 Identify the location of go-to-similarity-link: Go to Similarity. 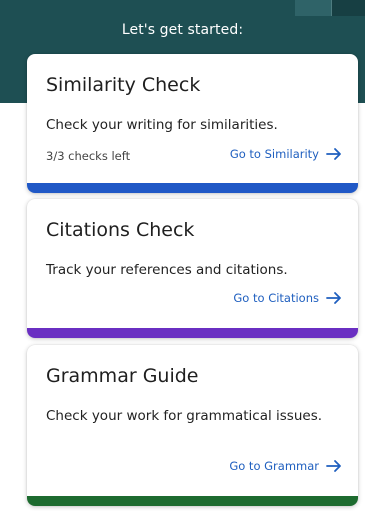
(286, 154).